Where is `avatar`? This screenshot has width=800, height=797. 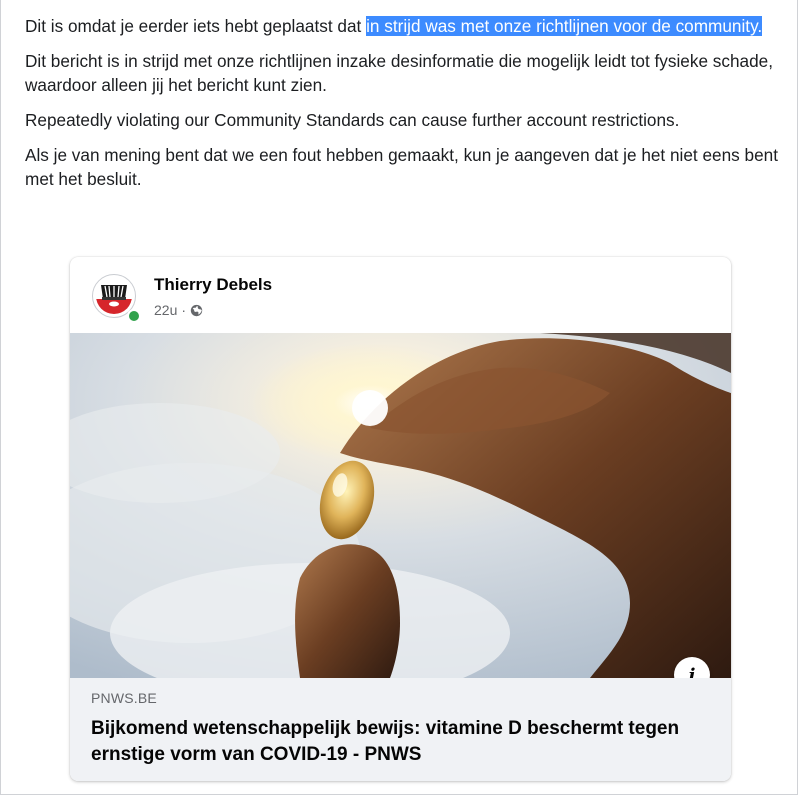 avatar is located at coordinates (116, 298).